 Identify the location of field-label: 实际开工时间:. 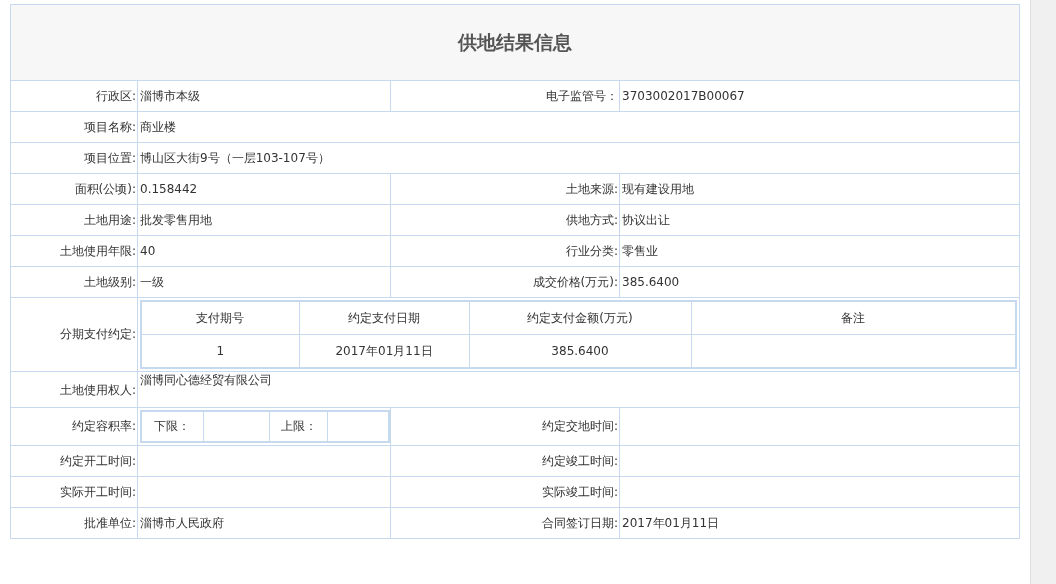
(74, 492).